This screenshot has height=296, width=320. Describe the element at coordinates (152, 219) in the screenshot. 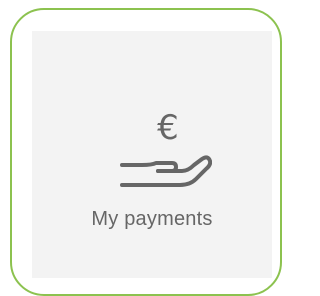

I see `tile-label: My payments` at that location.